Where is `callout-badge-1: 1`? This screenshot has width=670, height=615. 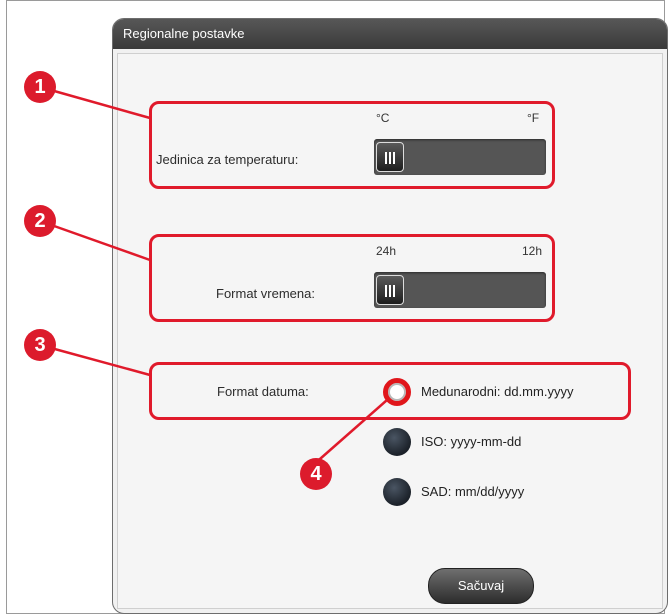
callout-badge-1: 1 is located at coordinates (40, 87).